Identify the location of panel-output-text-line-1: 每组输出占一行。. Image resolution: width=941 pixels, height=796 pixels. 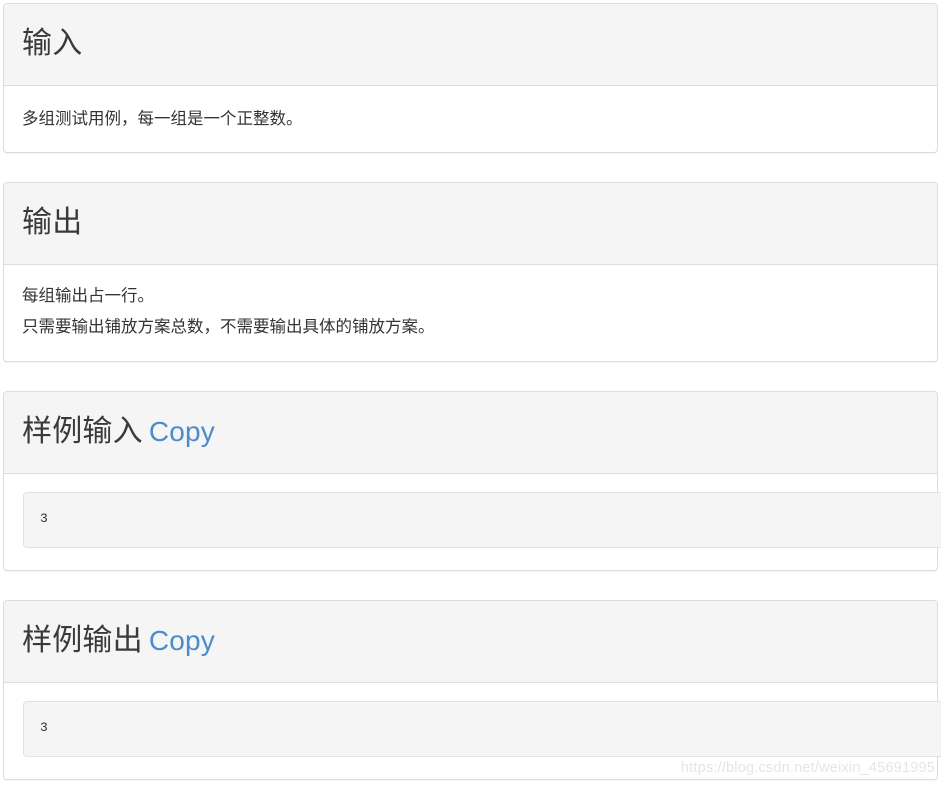
(88, 296).